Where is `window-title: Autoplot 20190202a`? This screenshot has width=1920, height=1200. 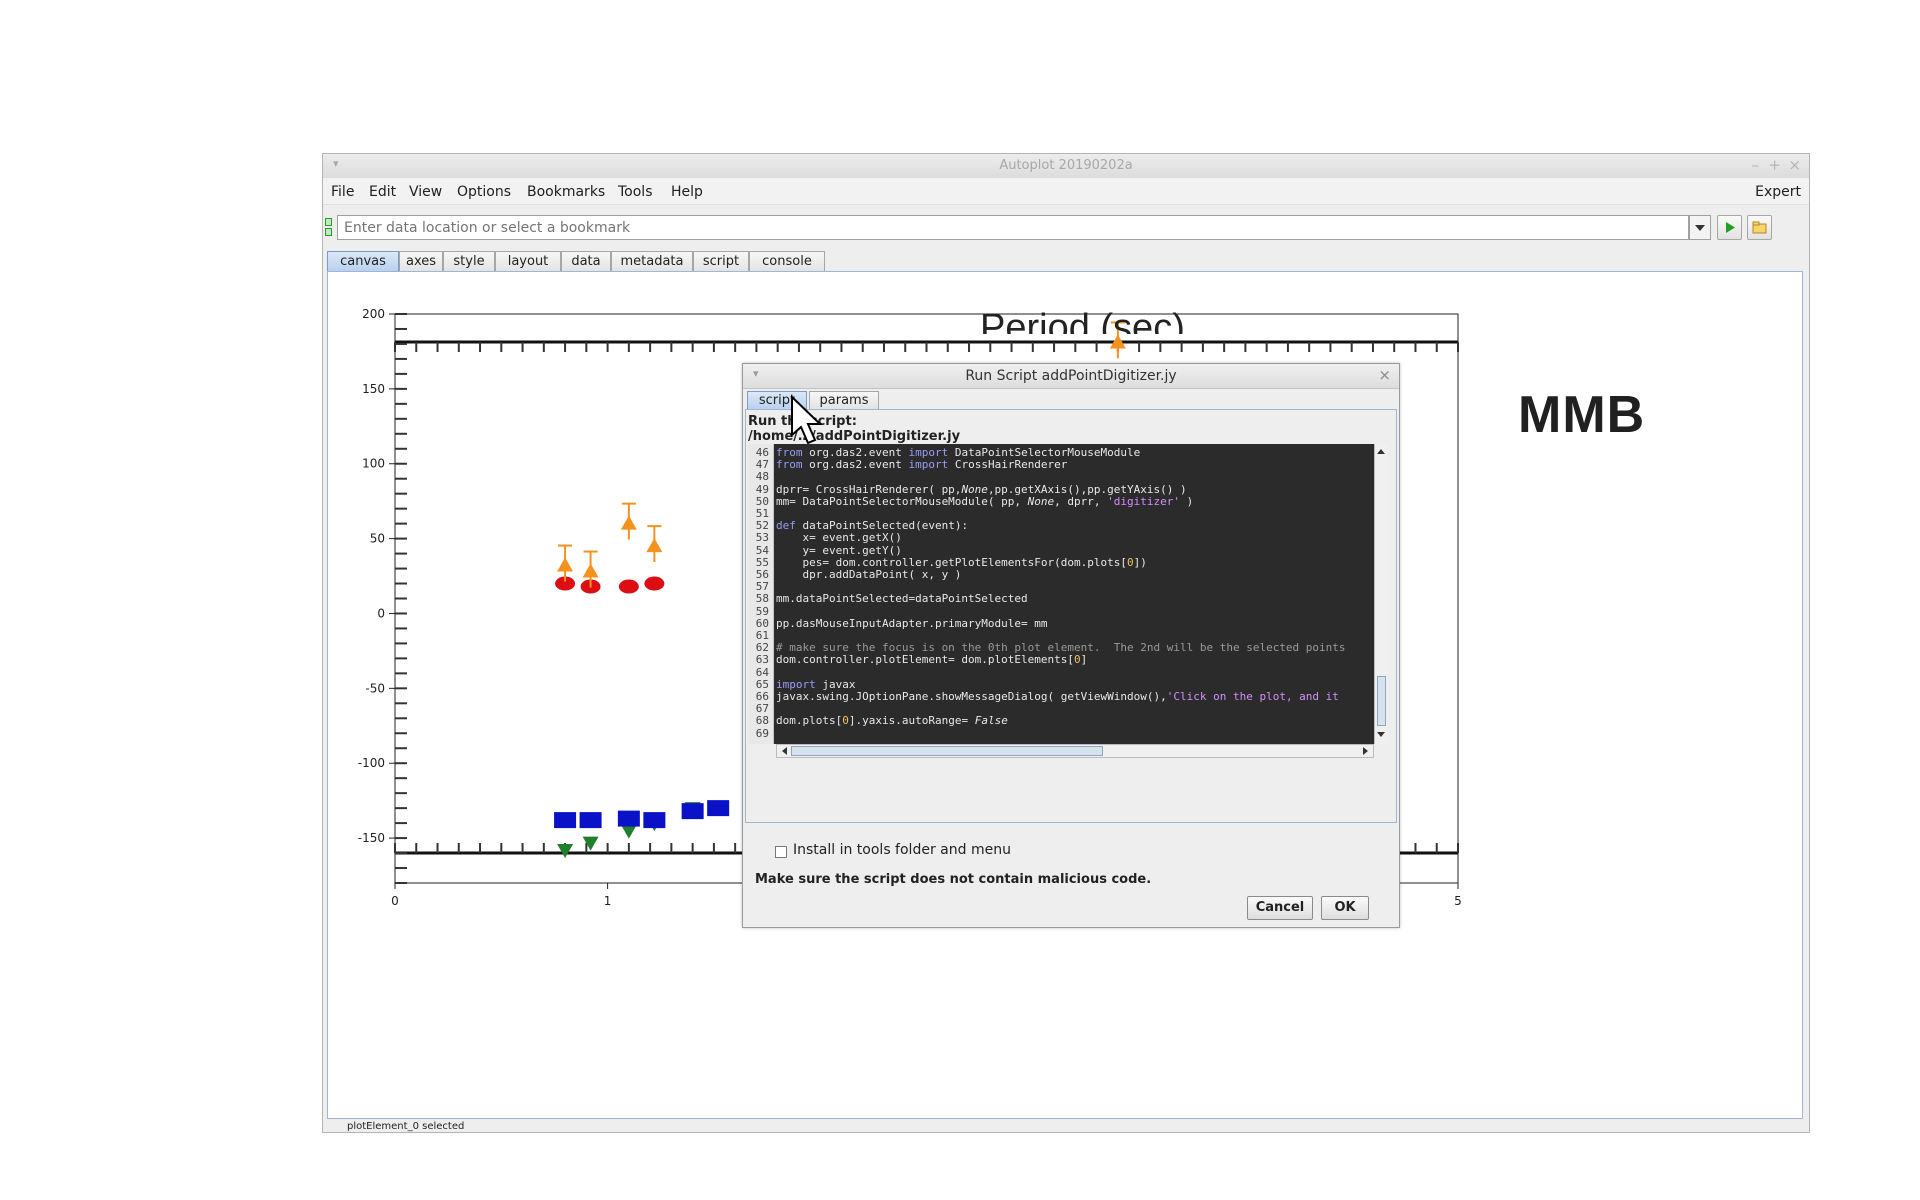 window-title: Autoplot 20190202a is located at coordinates (1066, 165).